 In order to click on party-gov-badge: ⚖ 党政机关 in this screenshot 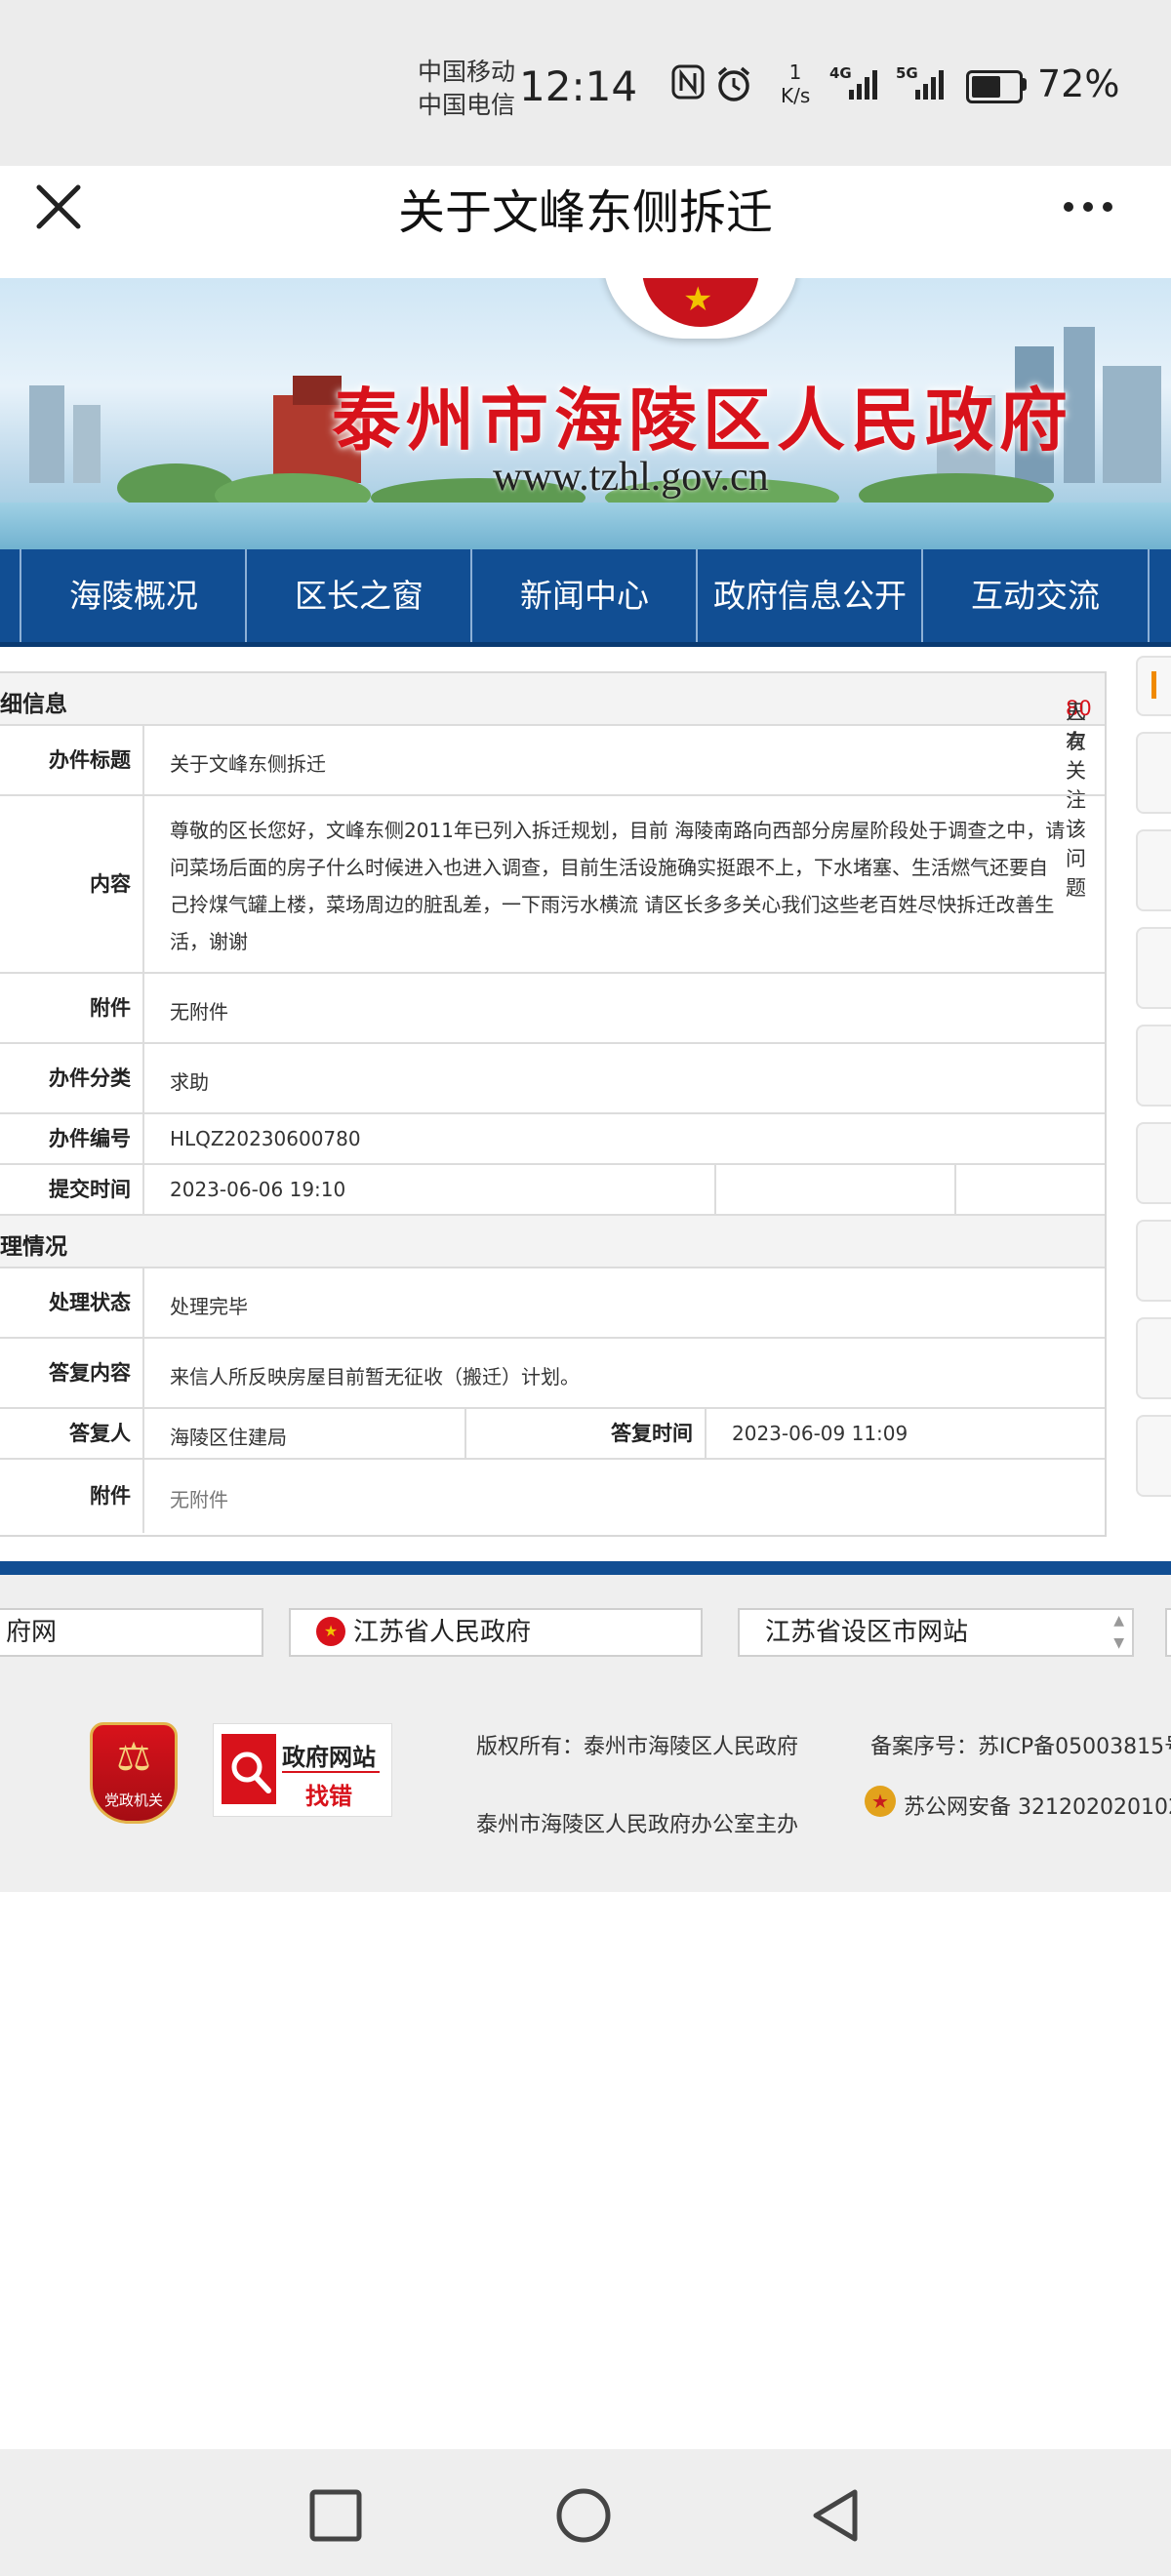, I will do `click(134, 1773)`.